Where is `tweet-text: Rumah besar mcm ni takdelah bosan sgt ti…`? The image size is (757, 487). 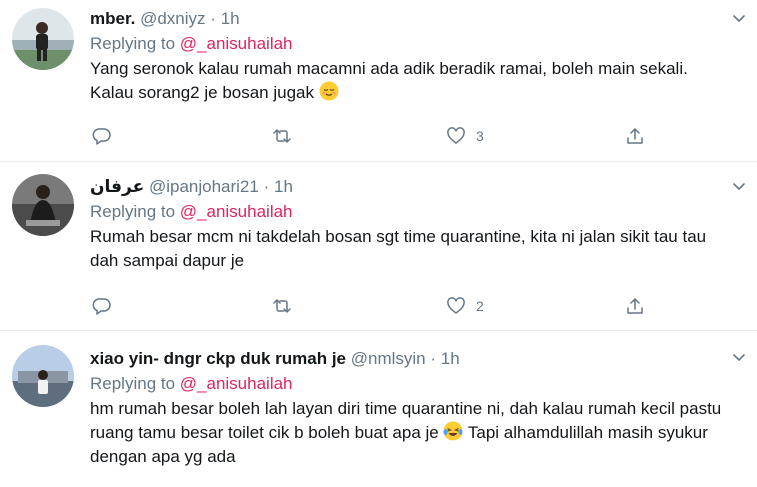
tweet-text: Rumah besar mcm ni takdelah bosan sgt ti… is located at coordinates (408, 249).